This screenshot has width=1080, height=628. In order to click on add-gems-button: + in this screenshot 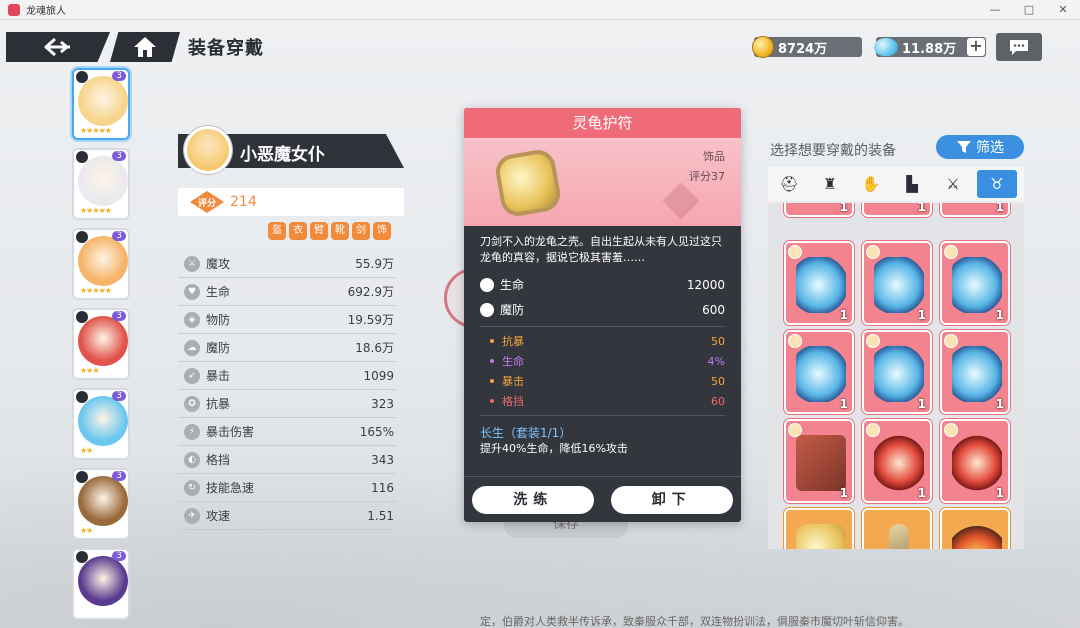, I will do `click(976, 47)`.